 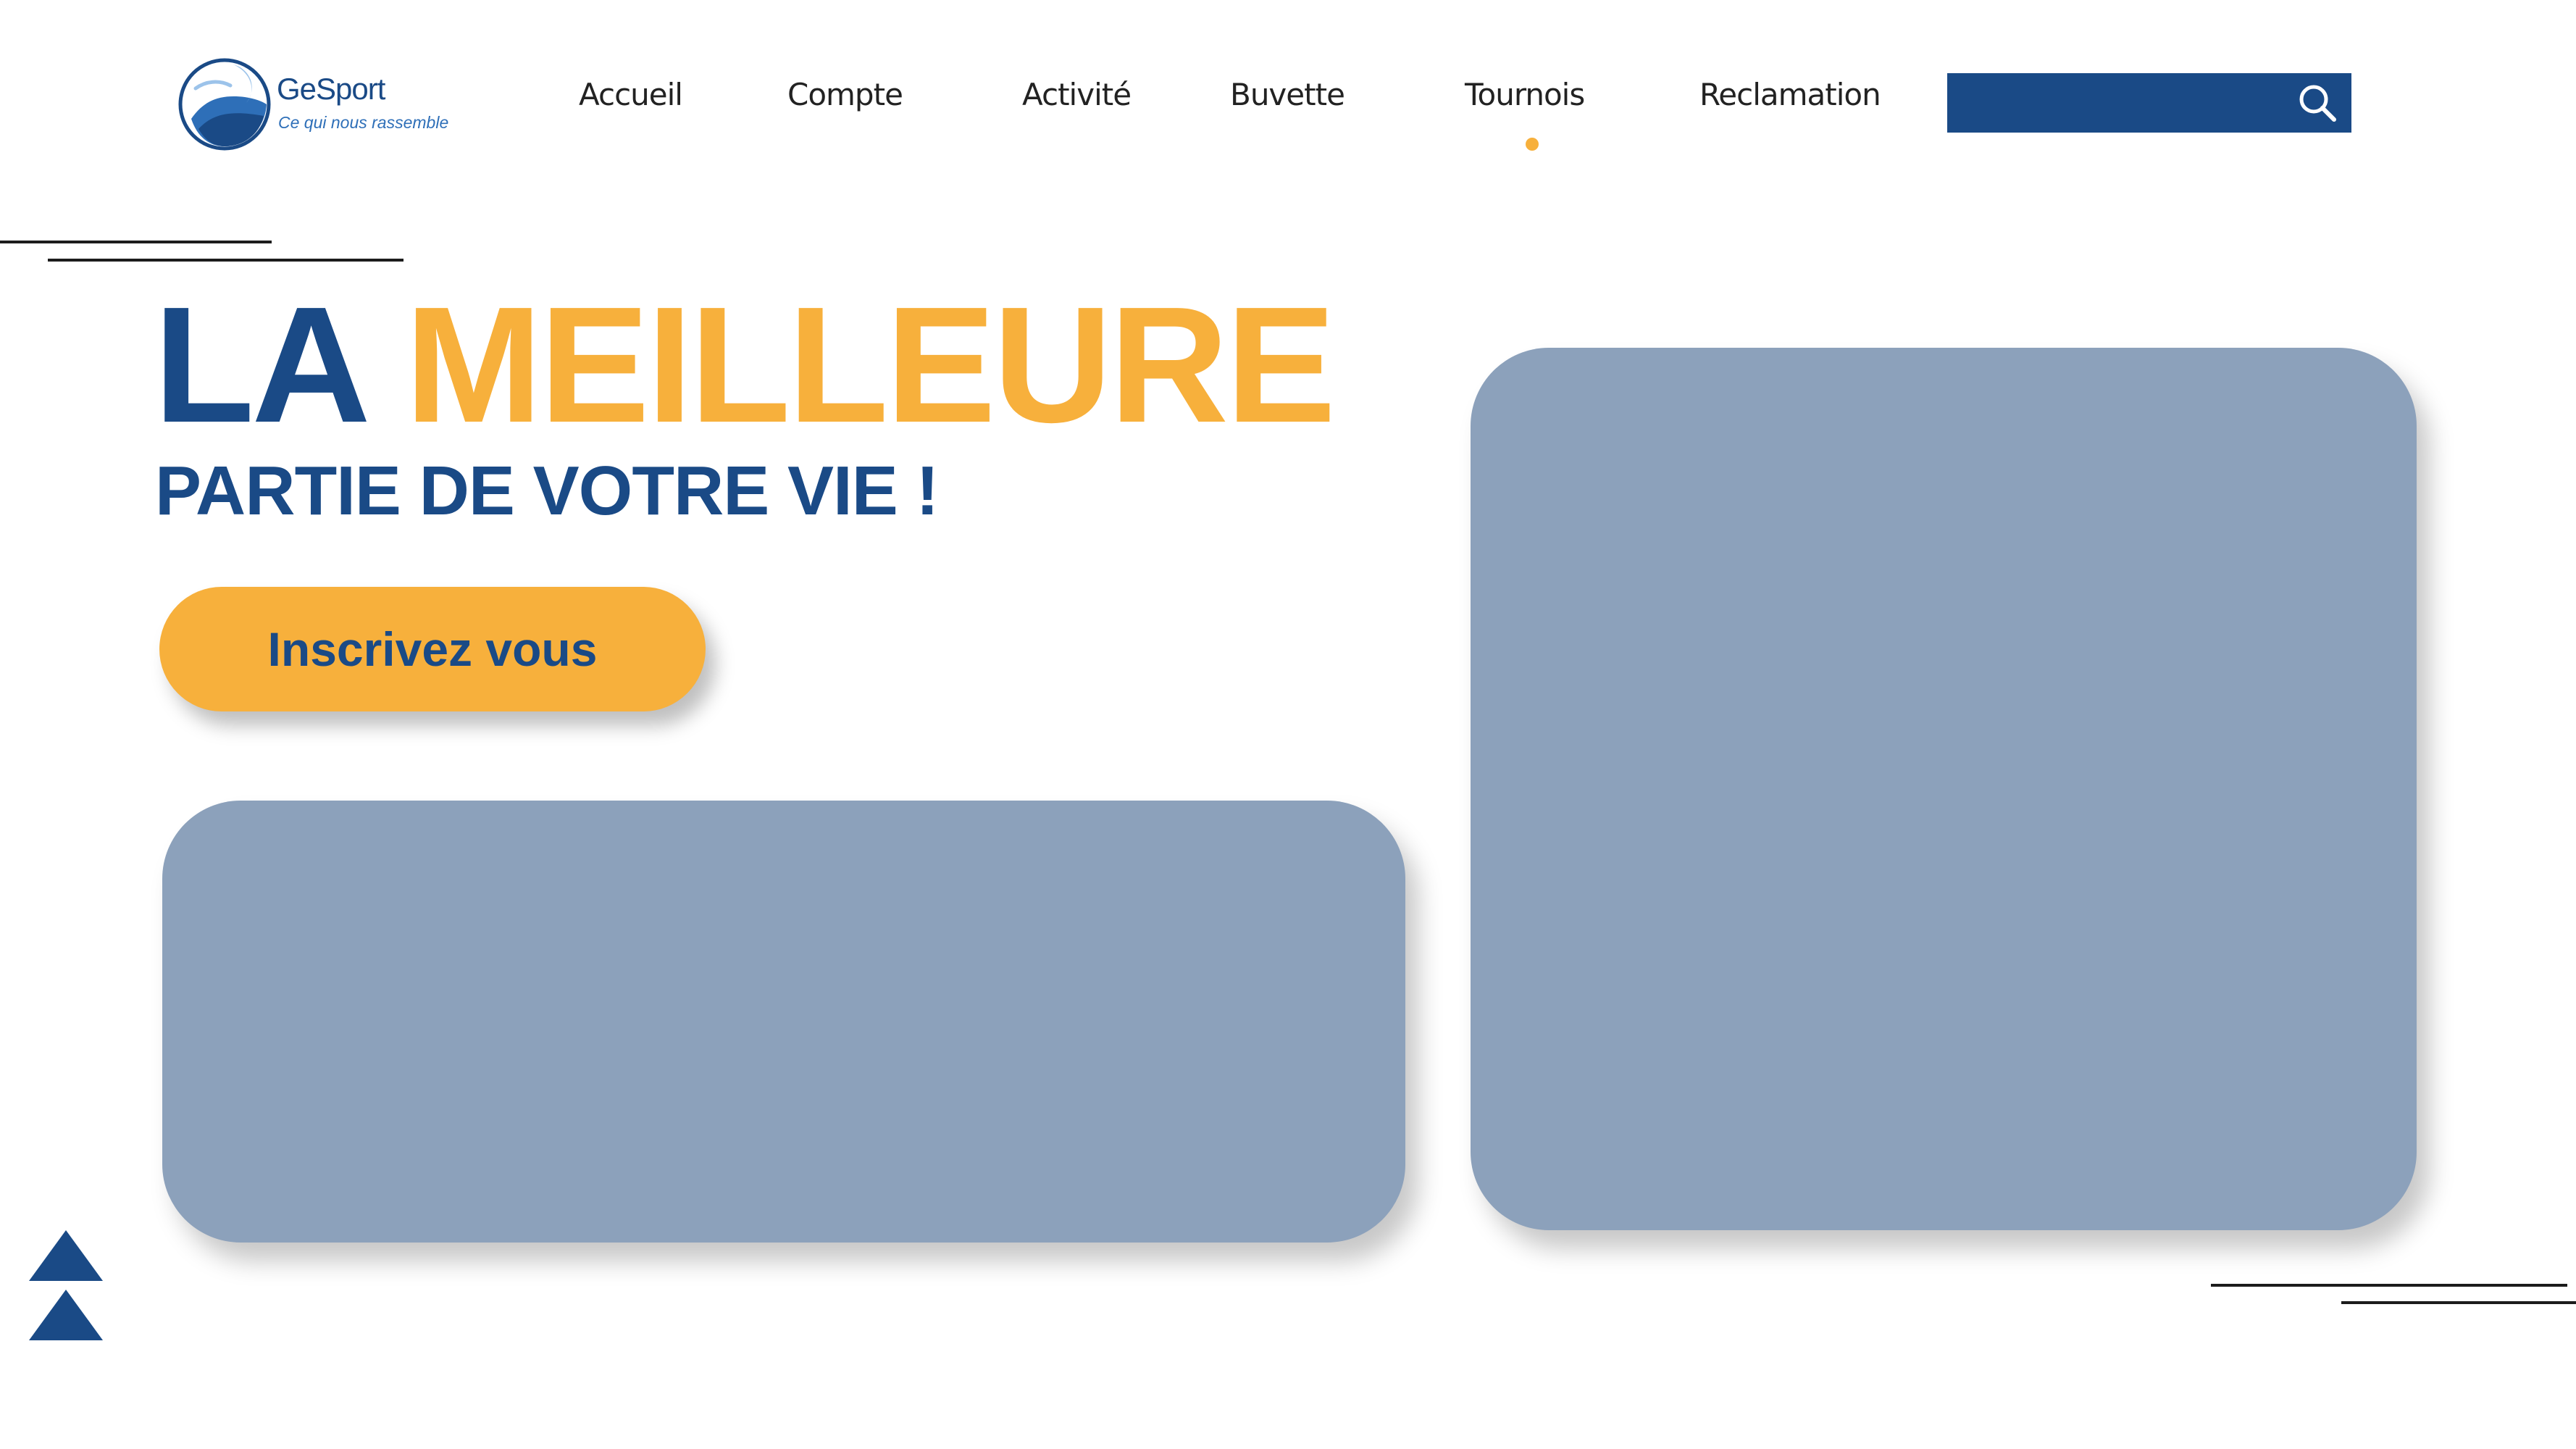 What do you see at coordinates (1532, 144) in the screenshot?
I see `active-nav-indicator` at bounding box center [1532, 144].